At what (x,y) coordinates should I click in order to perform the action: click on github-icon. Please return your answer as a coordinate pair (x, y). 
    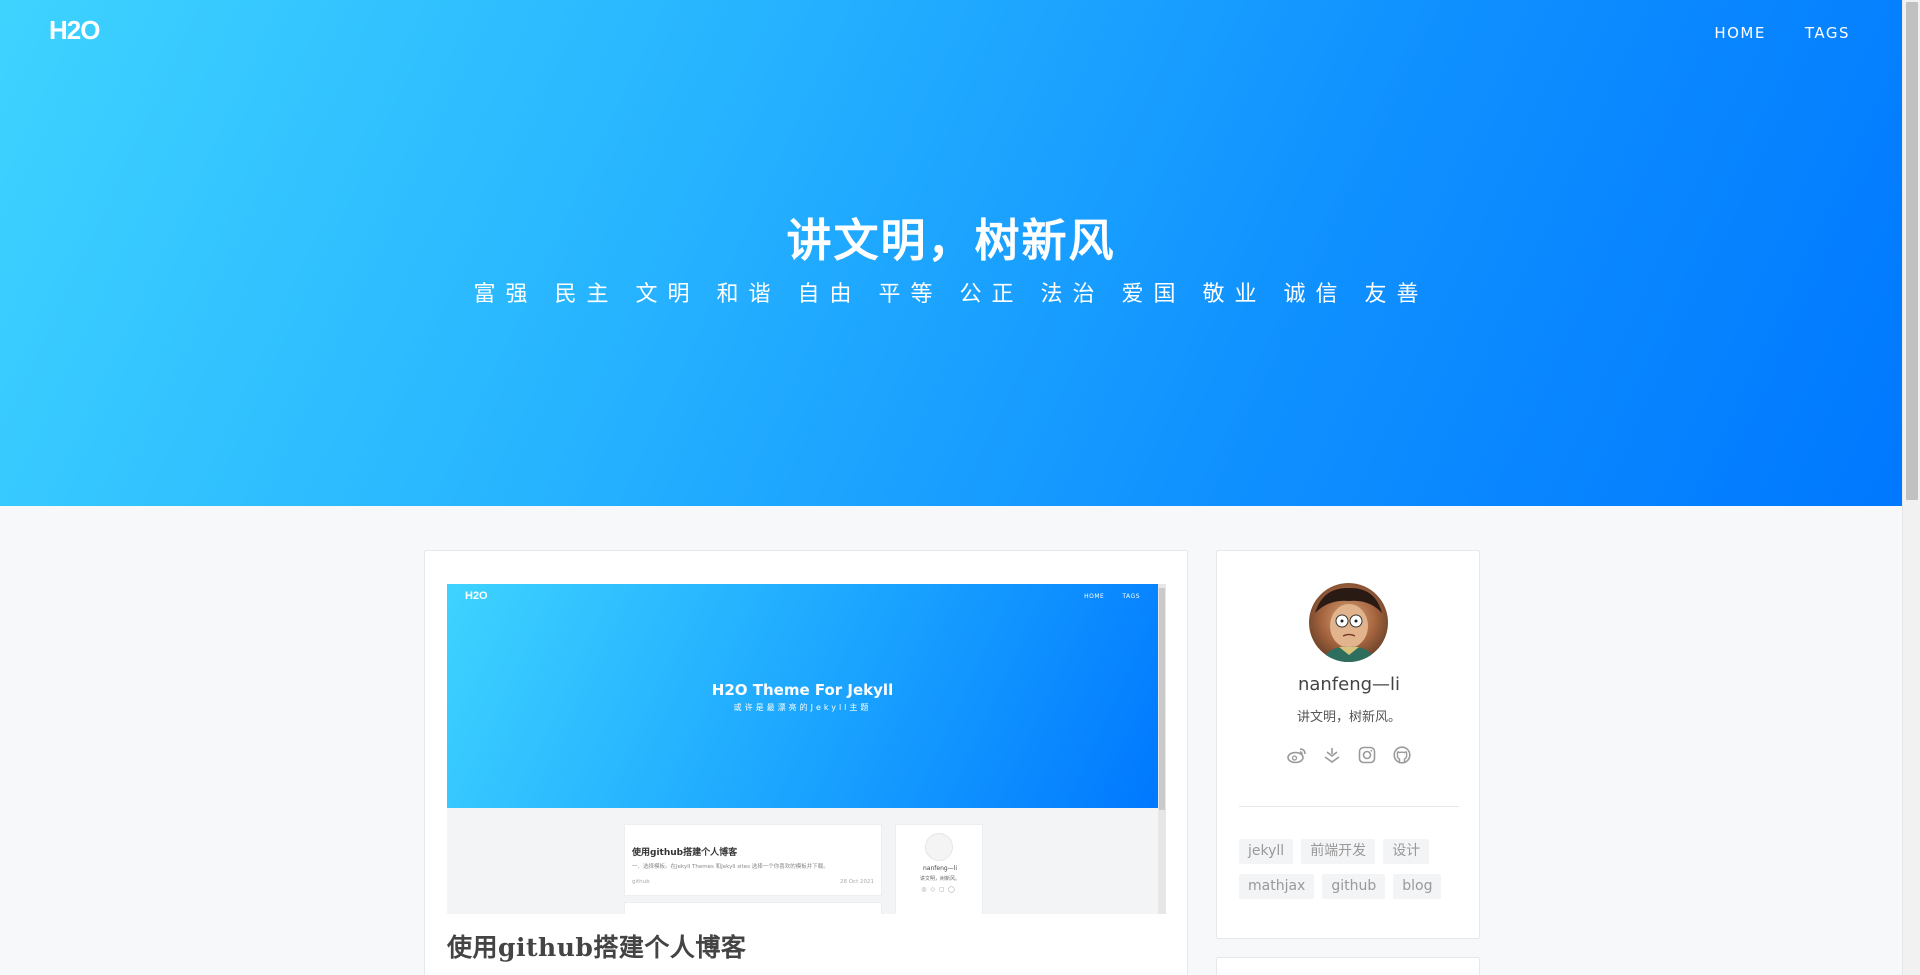
    Looking at the image, I should click on (1402, 755).